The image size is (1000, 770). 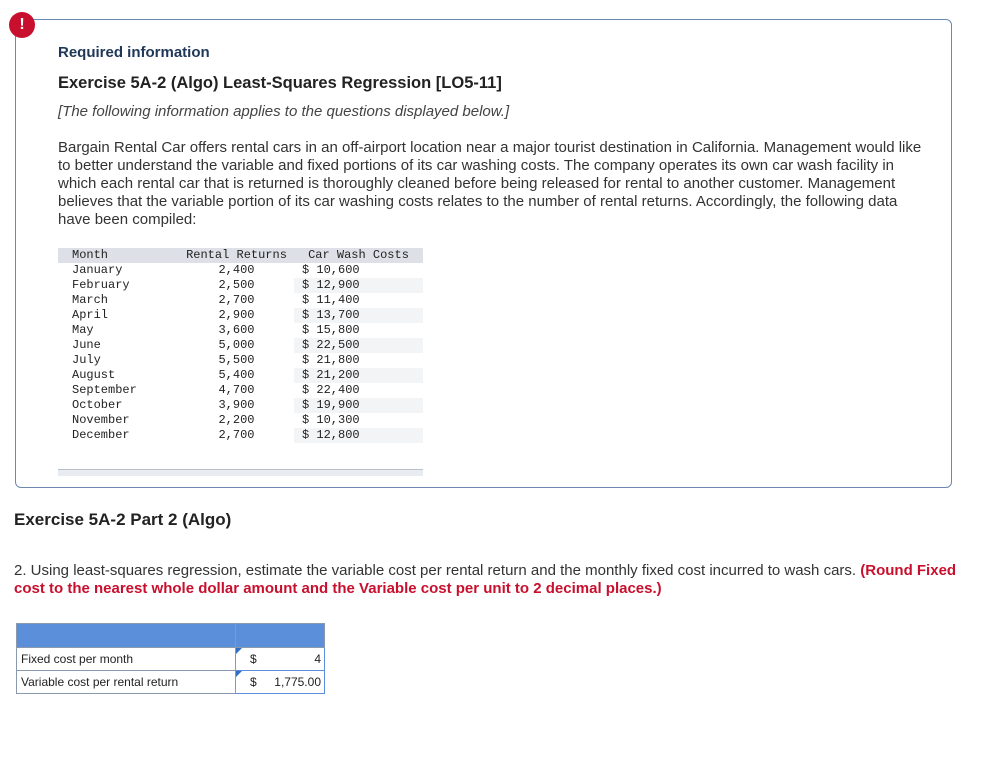 I want to click on table-row: November 2,200 $ 10,300, so click(x=240, y=420).